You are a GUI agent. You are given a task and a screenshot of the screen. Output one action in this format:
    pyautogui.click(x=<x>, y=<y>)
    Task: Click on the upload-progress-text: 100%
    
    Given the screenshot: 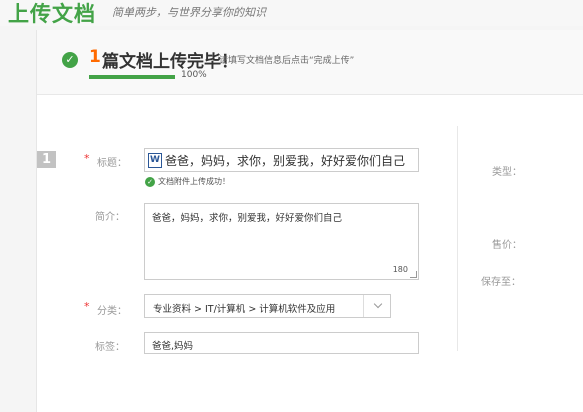 What is the action you would take?
    pyautogui.click(x=194, y=75)
    